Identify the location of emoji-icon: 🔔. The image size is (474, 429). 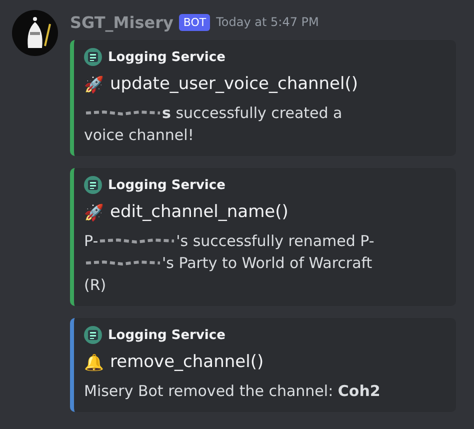
(94, 362).